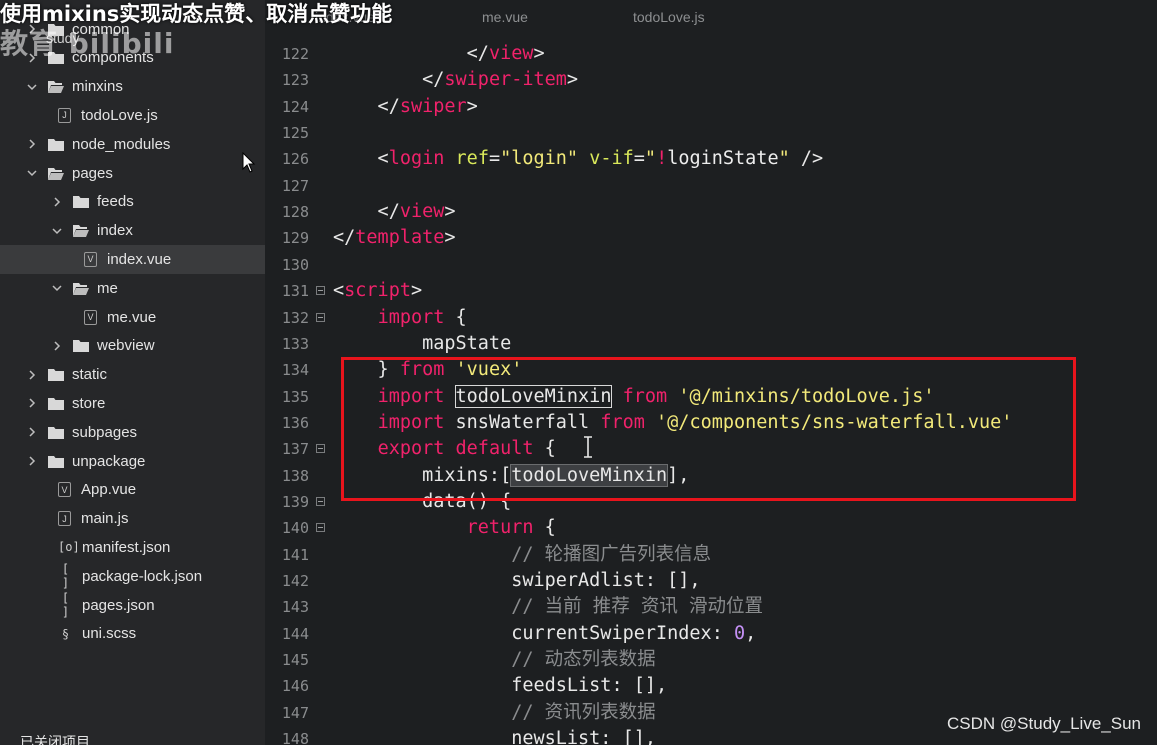 This screenshot has height=745, width=1157. Describe the element at coordinates (132, 115) in the screenshot. I see `tree-item: JtodoLove.js` at that location.